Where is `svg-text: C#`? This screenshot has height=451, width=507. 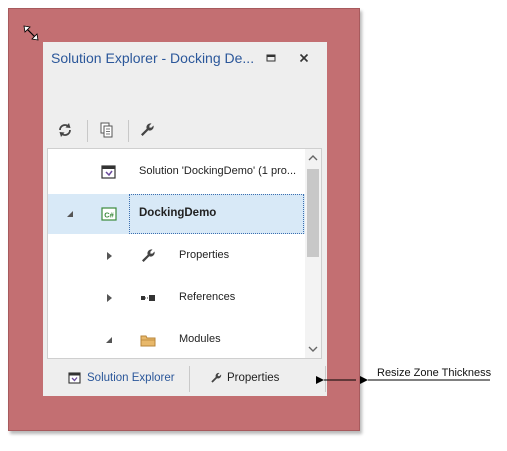
svg-text: C# is located at coordinates (109, 215).